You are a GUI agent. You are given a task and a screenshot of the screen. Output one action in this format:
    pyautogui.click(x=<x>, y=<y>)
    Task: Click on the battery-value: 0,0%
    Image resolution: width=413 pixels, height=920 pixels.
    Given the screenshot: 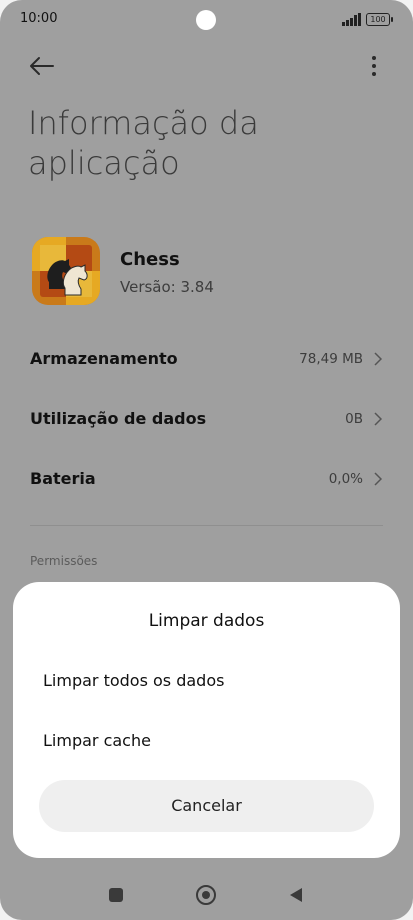 What is the action you would take?
    pyautogui.click(x=345, y=479)
    